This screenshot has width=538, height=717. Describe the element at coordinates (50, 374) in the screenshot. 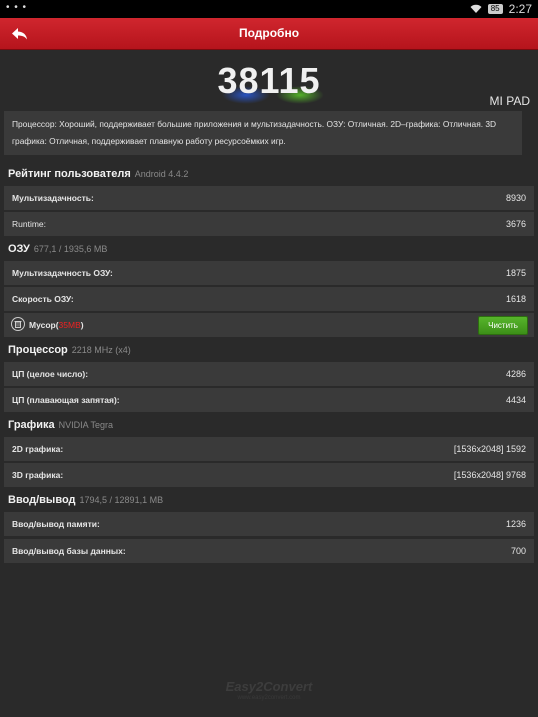

I see `row-label: ЦП (целое число):` at that location.